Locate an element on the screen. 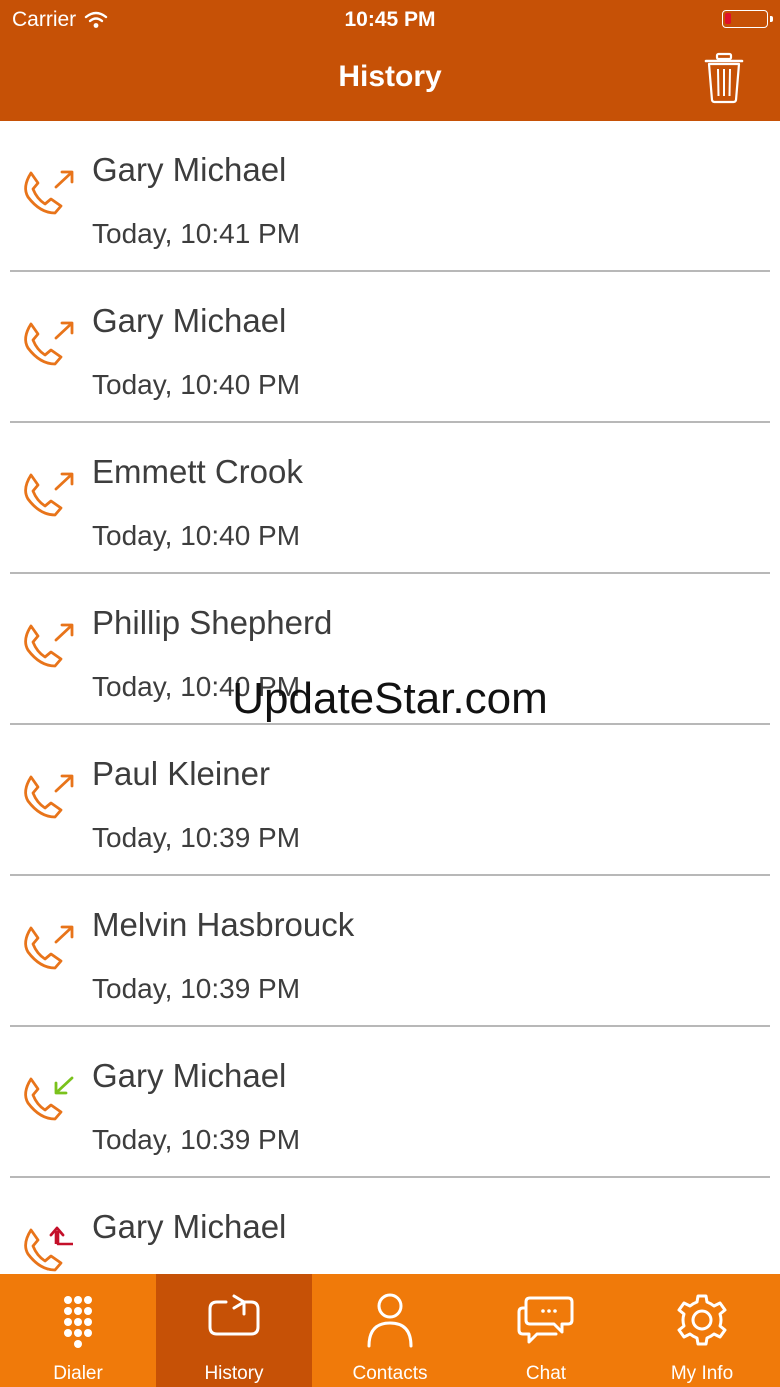  person-icon is located at coordinates (390, 1320).